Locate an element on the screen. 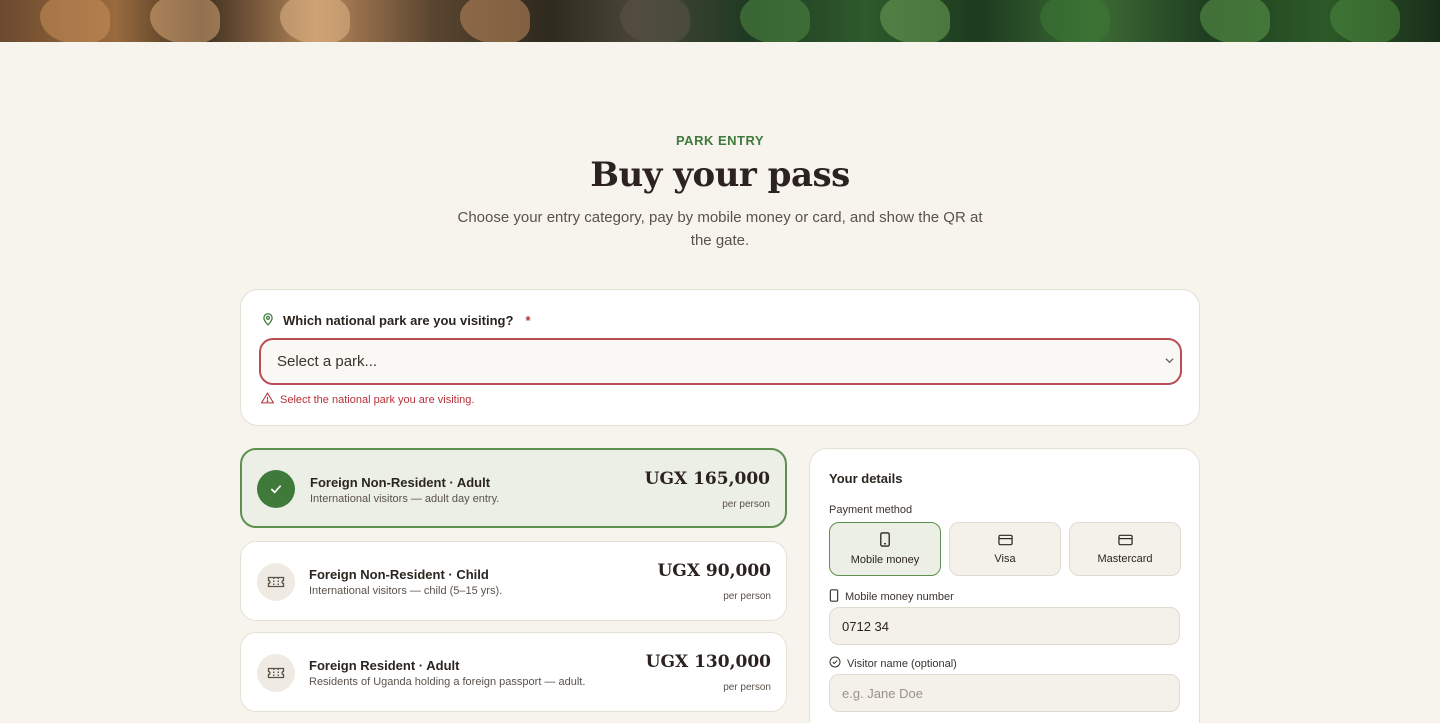 This screenshot has height=723, width=1440. park-label: Which national park are you visiting? * is located at coordinates (396, 320).